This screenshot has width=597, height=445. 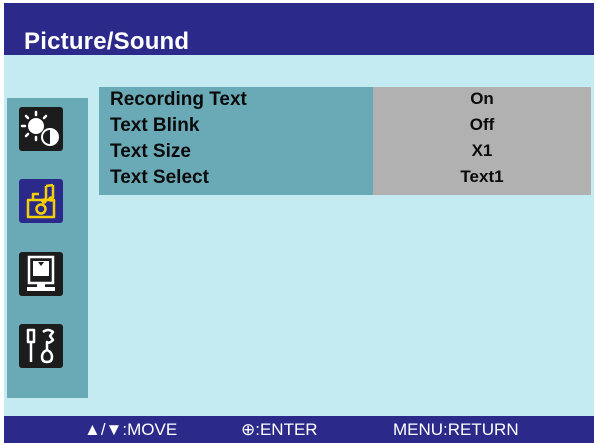 What do you see at coordinates (345, 126) in the screenshot?
I see `menu-row-text-blink: Text Blink Off` at bounding box center [345, 126].